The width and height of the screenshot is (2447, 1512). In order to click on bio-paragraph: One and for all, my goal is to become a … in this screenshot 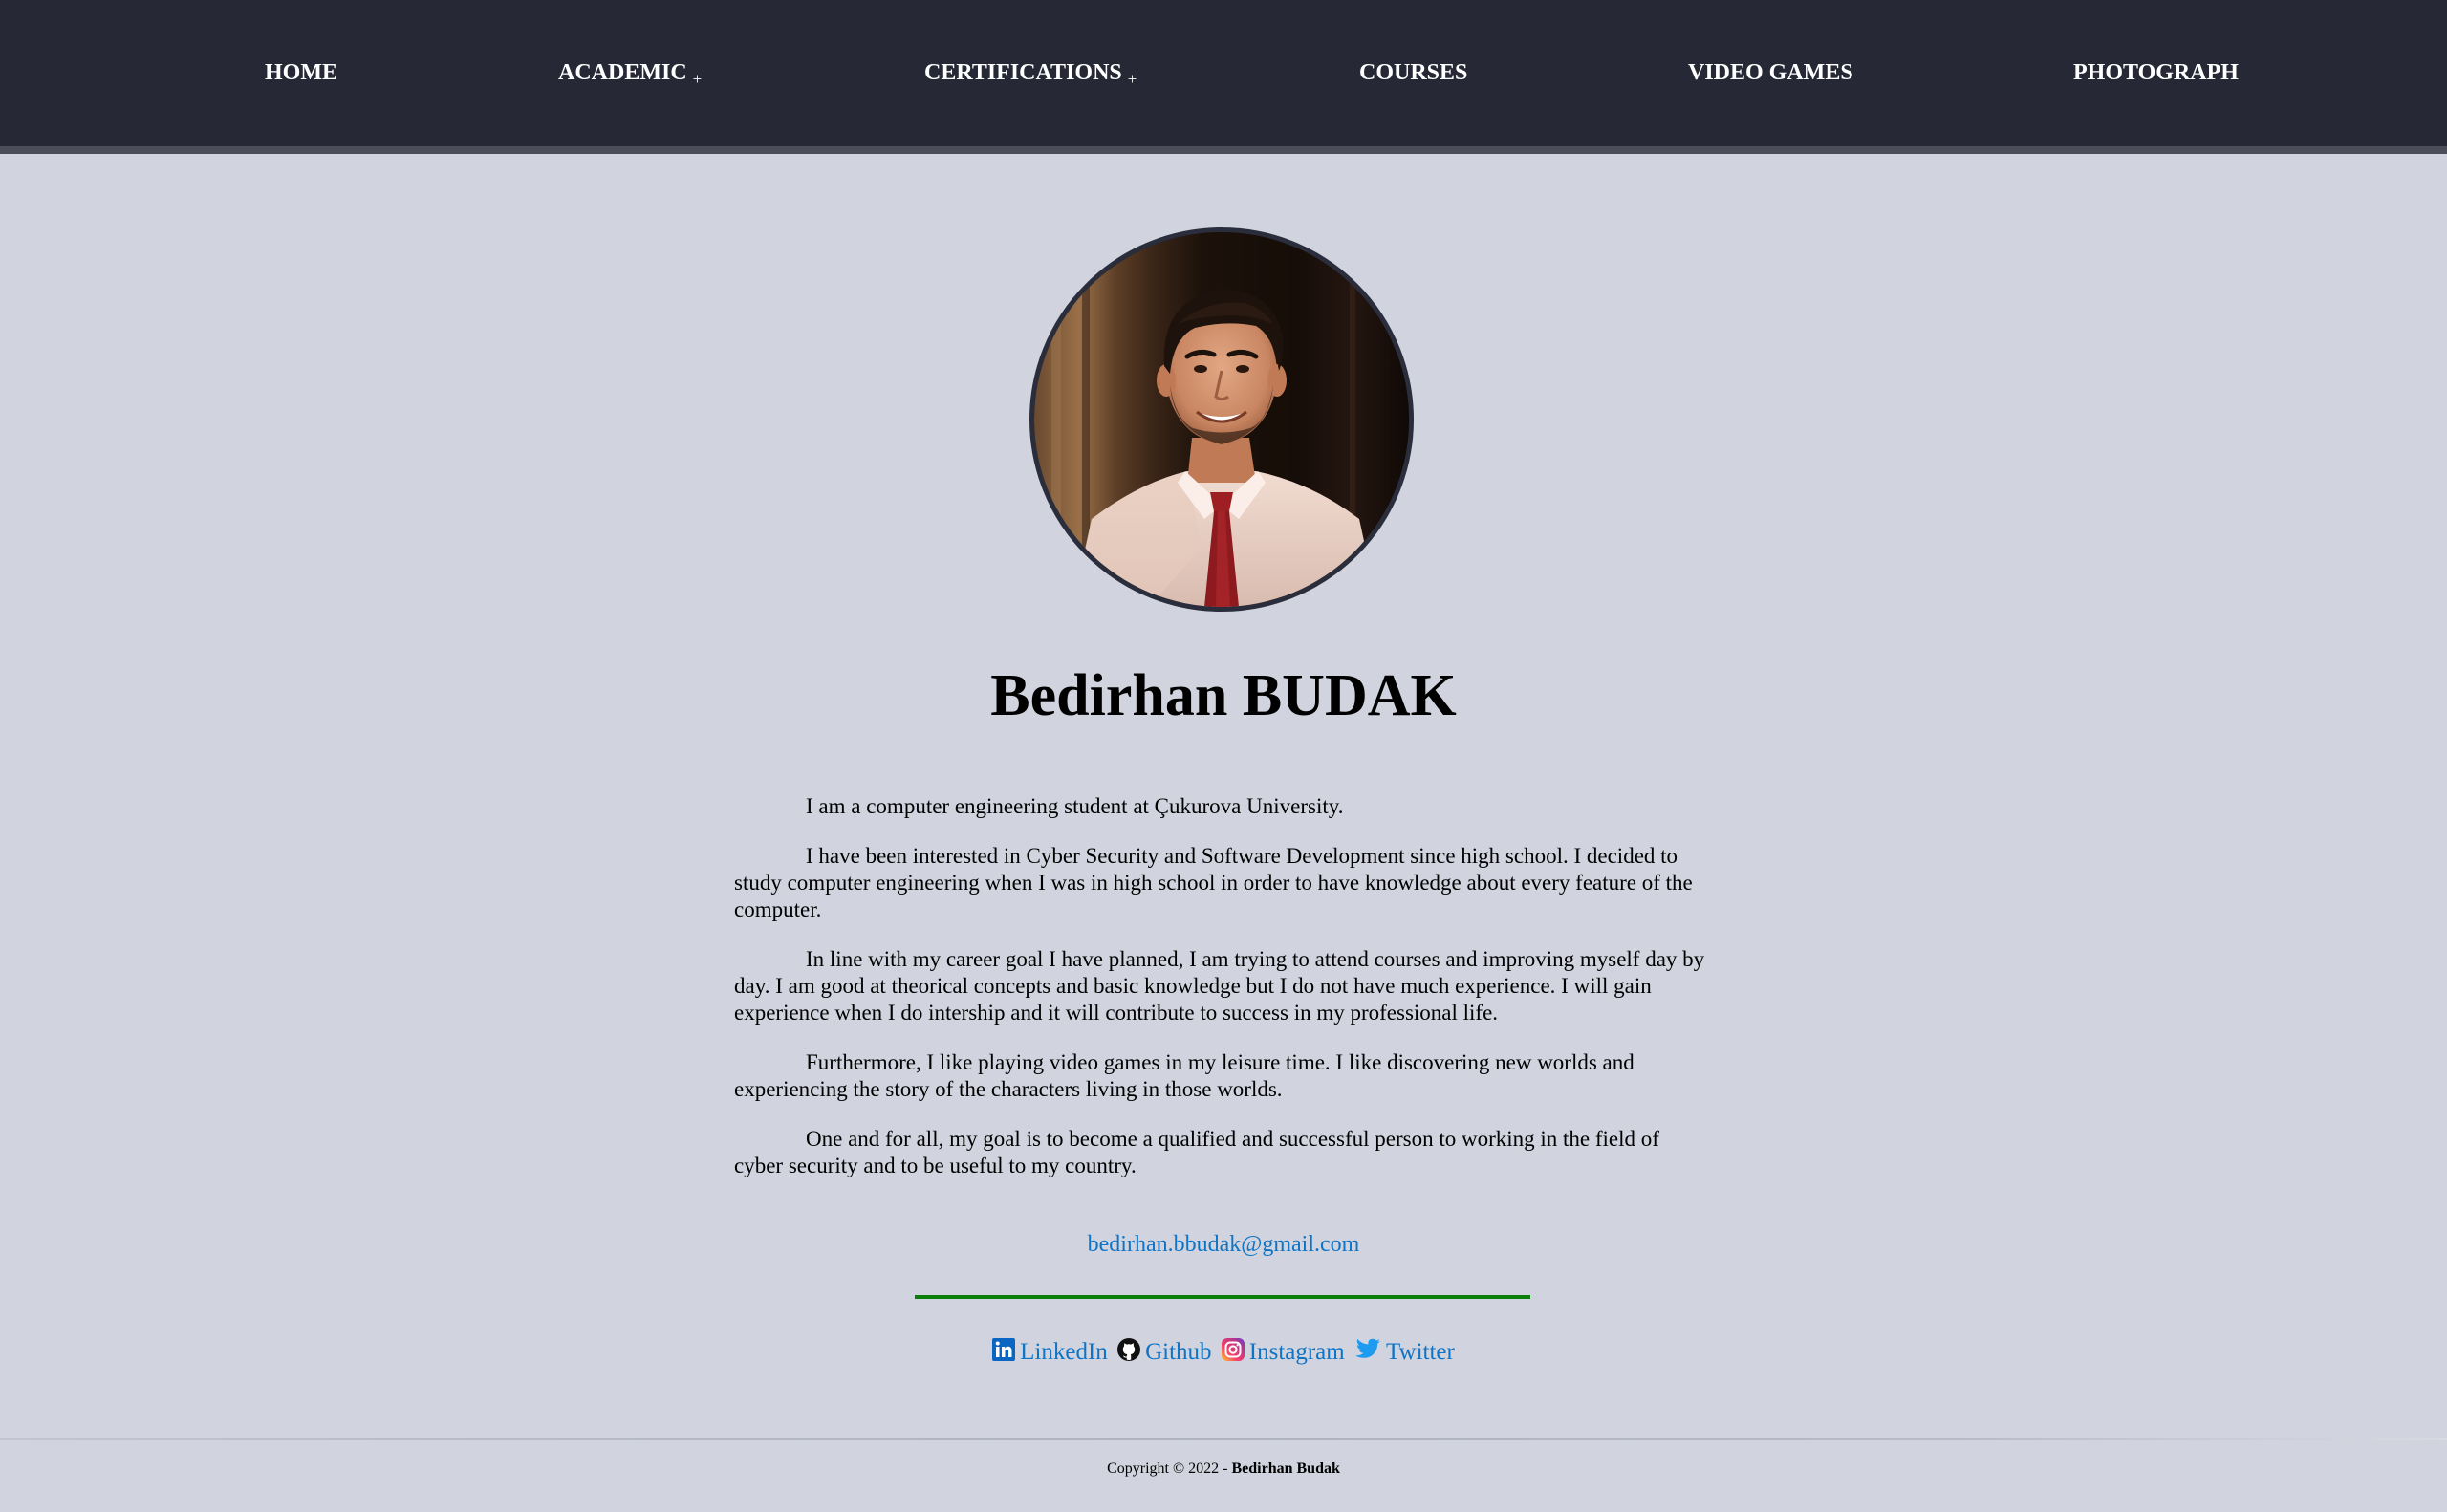, I will do `click(1196, 1152)`.